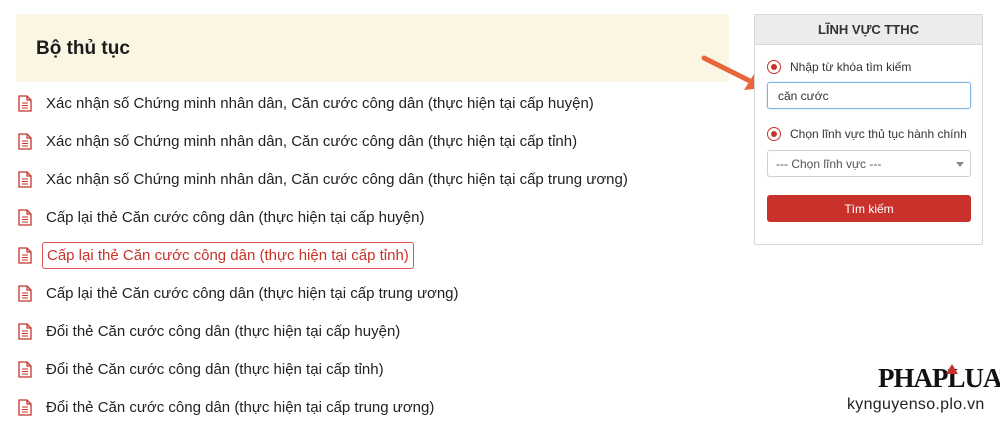 This screenshot has height=423, width=1000. Describe the element at coordinates (868, 30) in the screenshot. I see `panel-title: LĨNH VỰC TTHC` at that location.